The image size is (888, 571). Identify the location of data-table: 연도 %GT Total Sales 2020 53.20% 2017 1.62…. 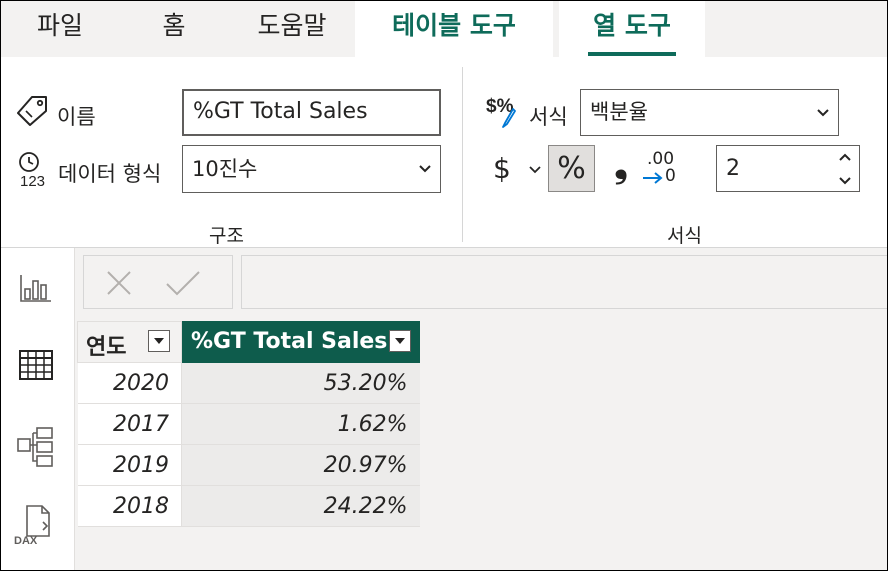
(248, 424).